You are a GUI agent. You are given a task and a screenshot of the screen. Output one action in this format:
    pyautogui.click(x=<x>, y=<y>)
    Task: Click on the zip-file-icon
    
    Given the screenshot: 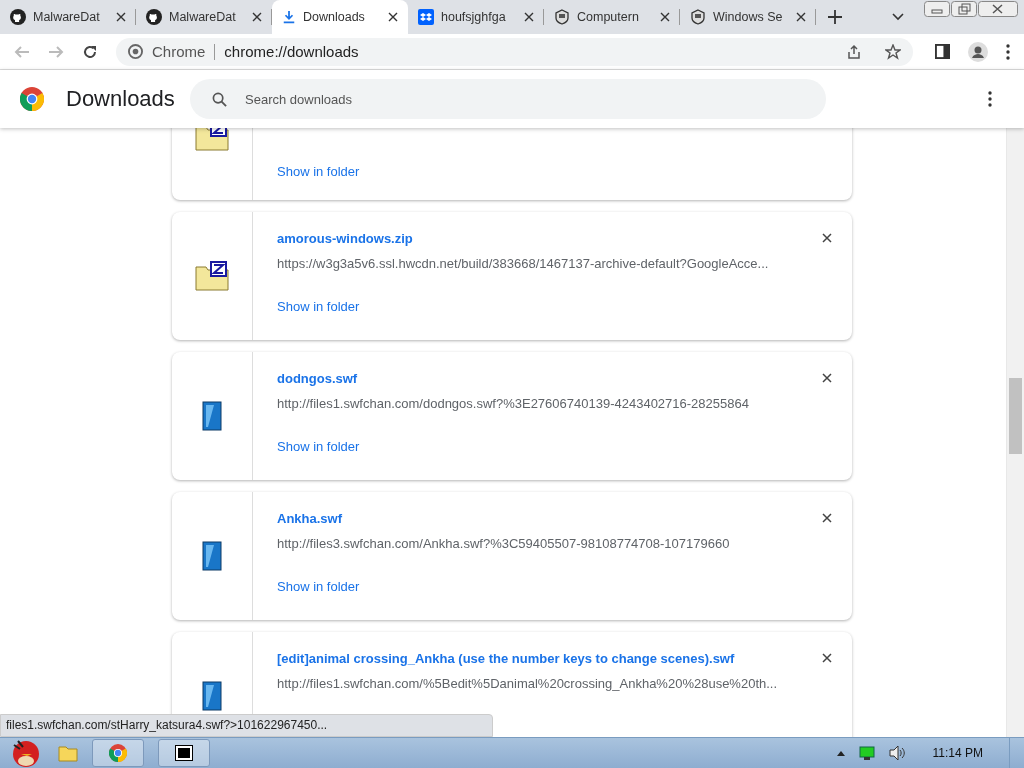 What is the action you would take?
    pyautogui.click(x=212, y=276)
    